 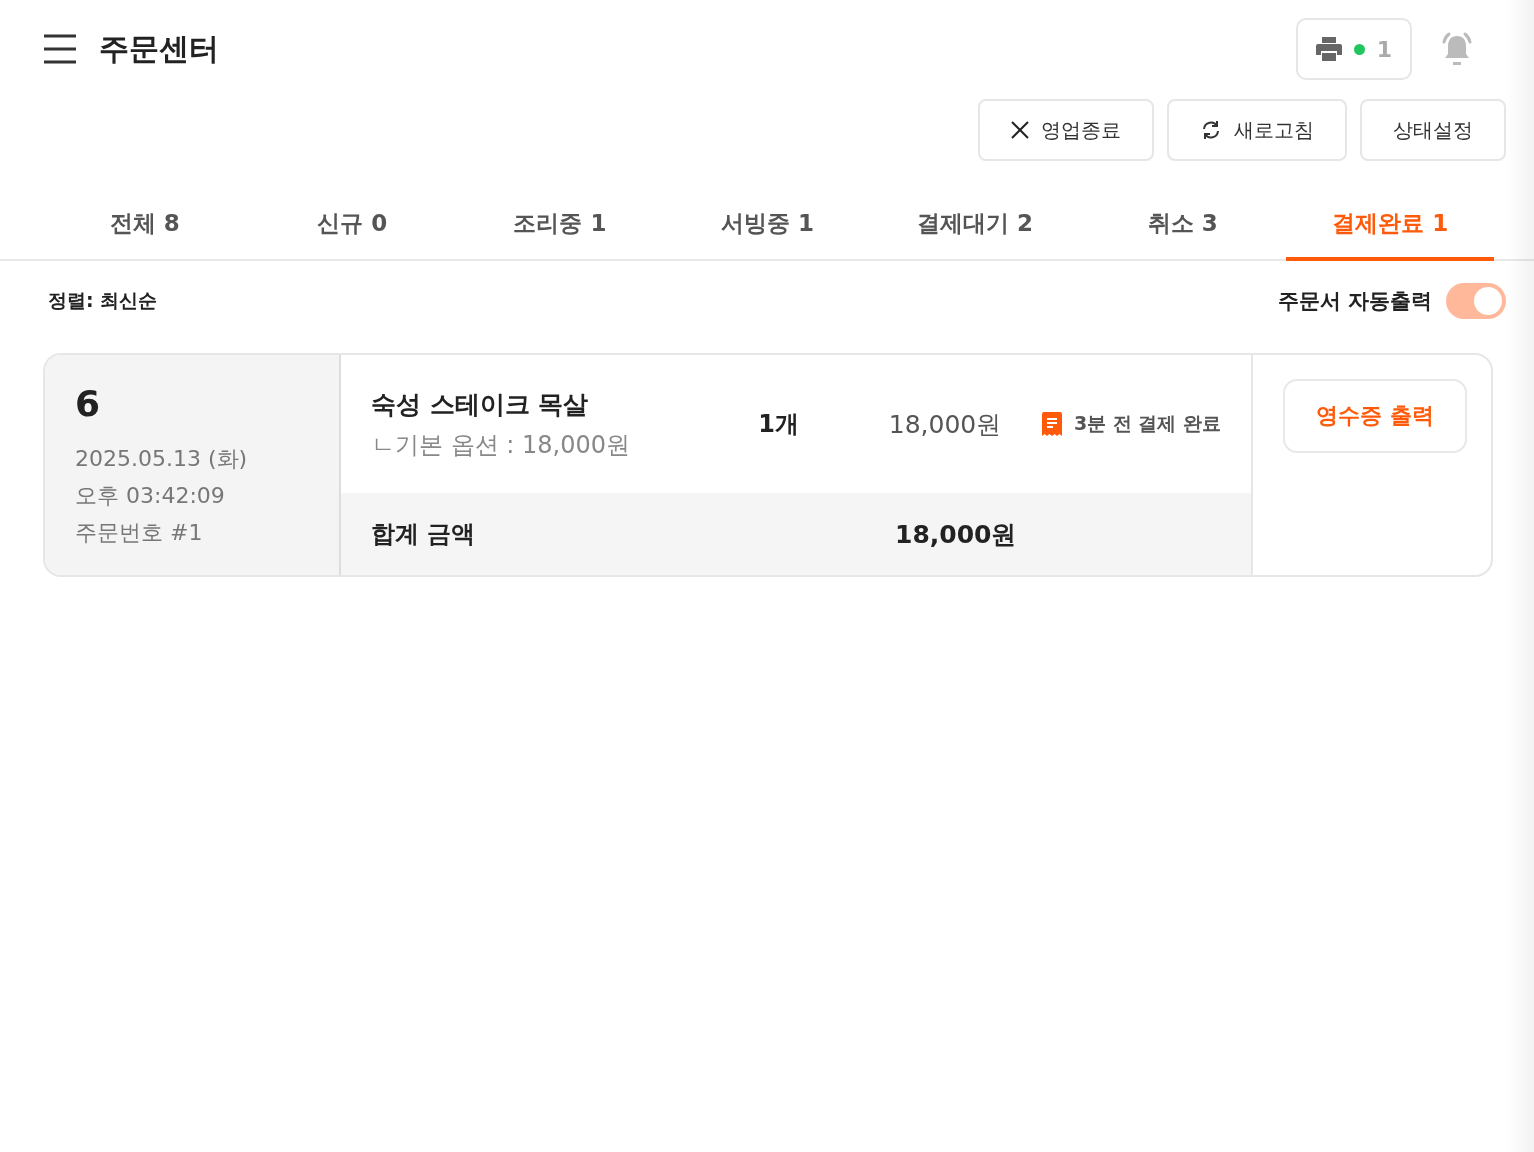 I want to click on total-label: 합계 금액, so click(x=424, y=534).